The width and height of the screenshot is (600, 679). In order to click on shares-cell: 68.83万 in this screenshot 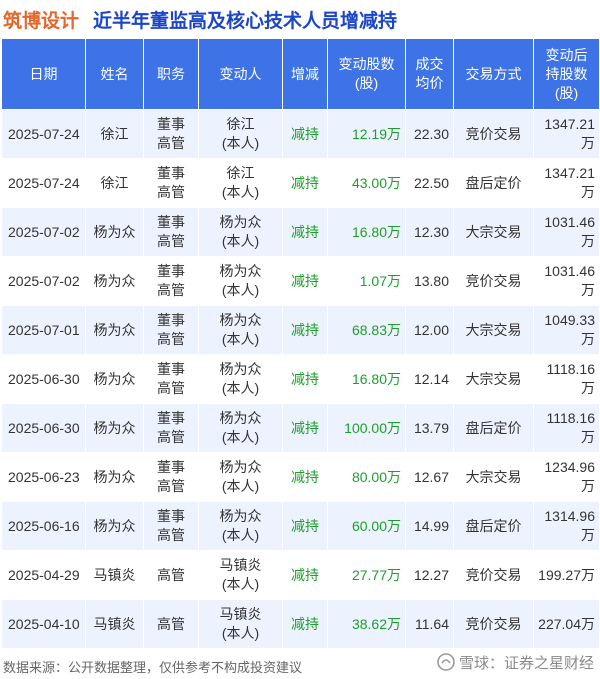, I will do `click(366, 330)`.